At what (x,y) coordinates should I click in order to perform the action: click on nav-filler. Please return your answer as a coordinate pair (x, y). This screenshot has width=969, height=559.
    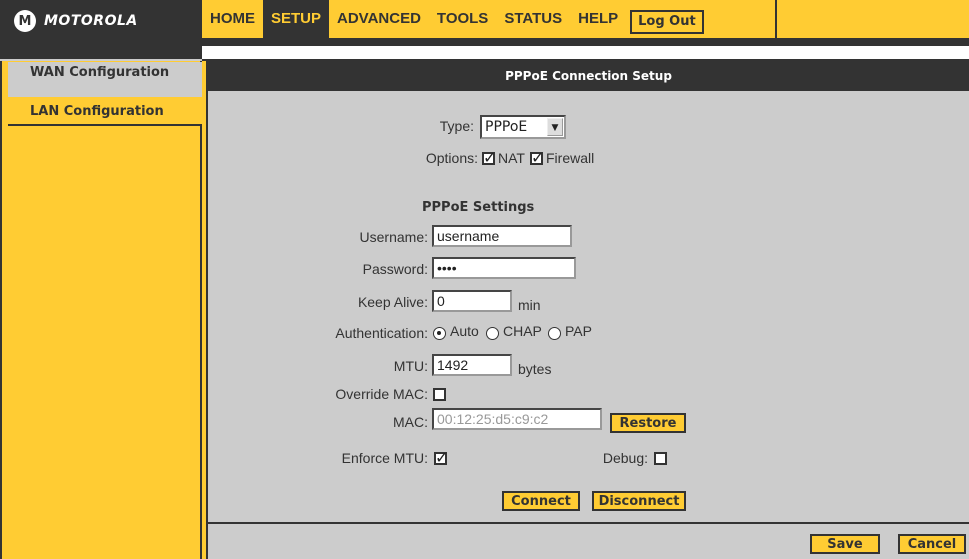
    Looking at the image, I should click on (872, 19).